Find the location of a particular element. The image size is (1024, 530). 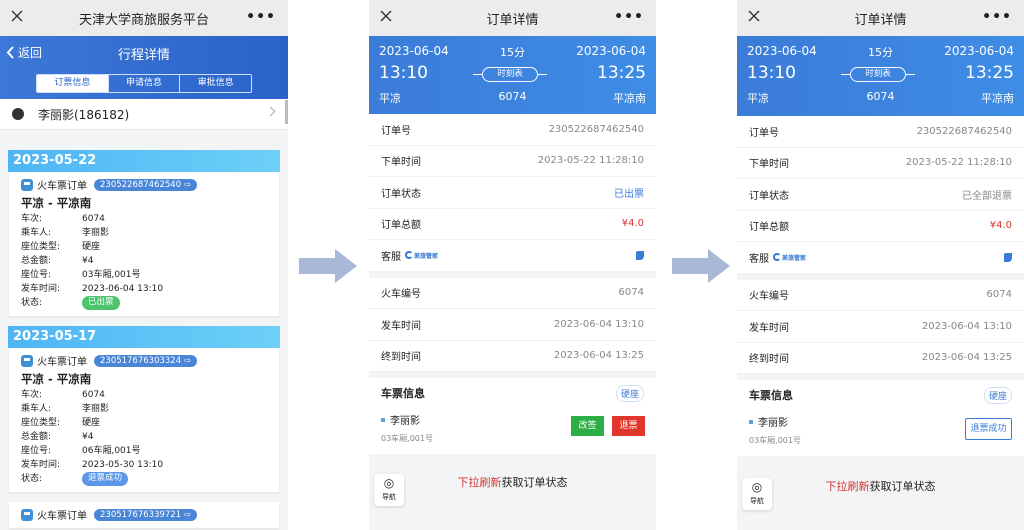

field-label: 座位类型: is located at coordinates (41, 423).